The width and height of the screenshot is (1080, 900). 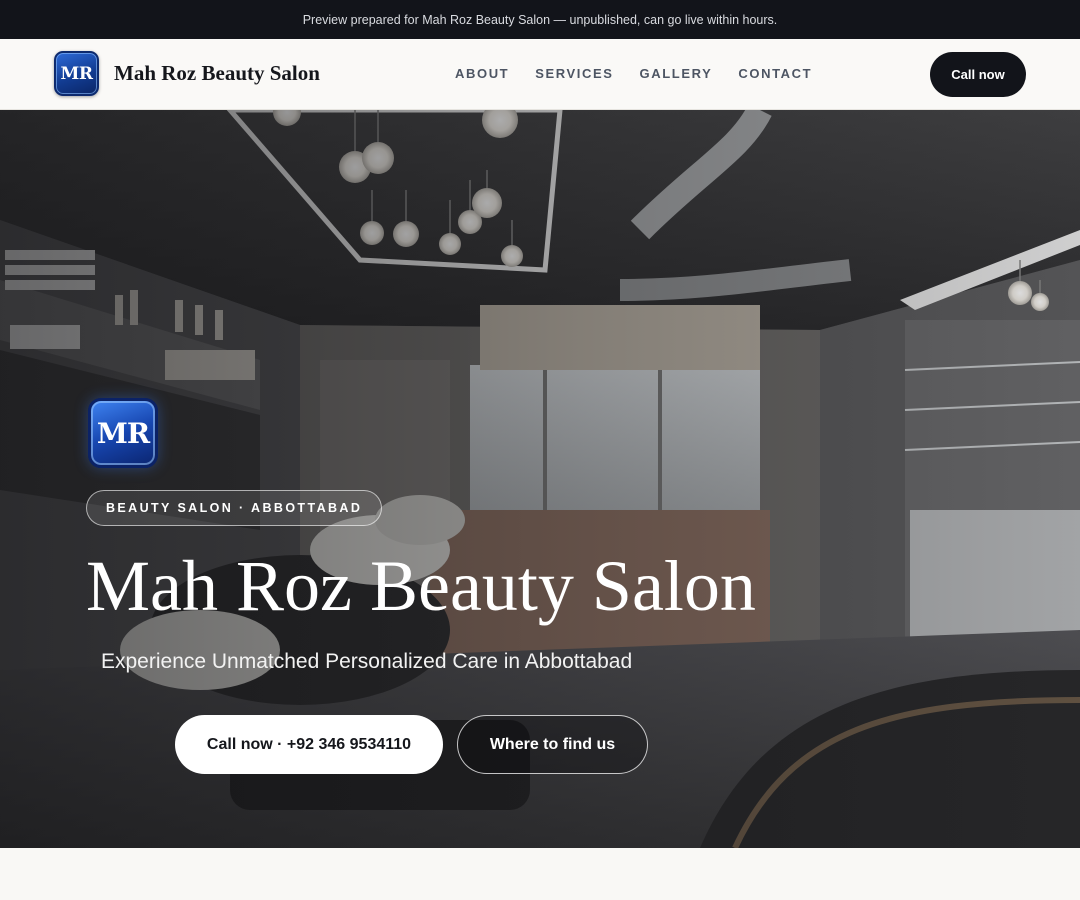 I want to click on brand-name: Mah Roz Beauty Salon, so click(x=217, y=73).